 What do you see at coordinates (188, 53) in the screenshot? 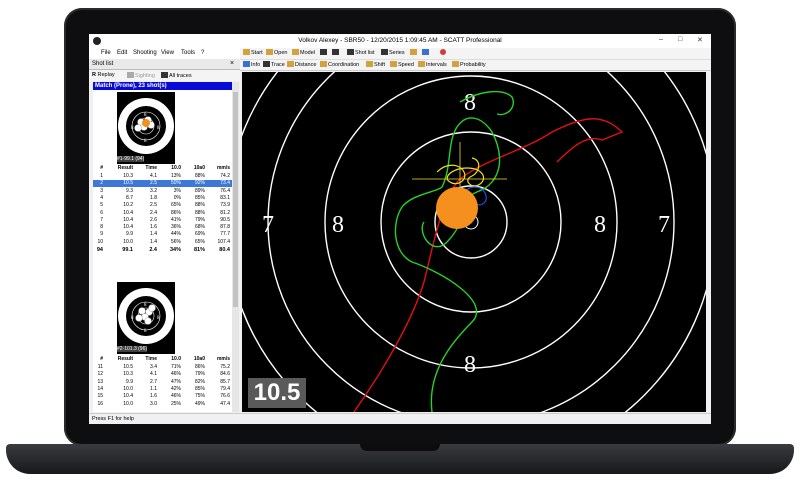
I see `menu-tools: Tools` at bounding box center [188, 53].